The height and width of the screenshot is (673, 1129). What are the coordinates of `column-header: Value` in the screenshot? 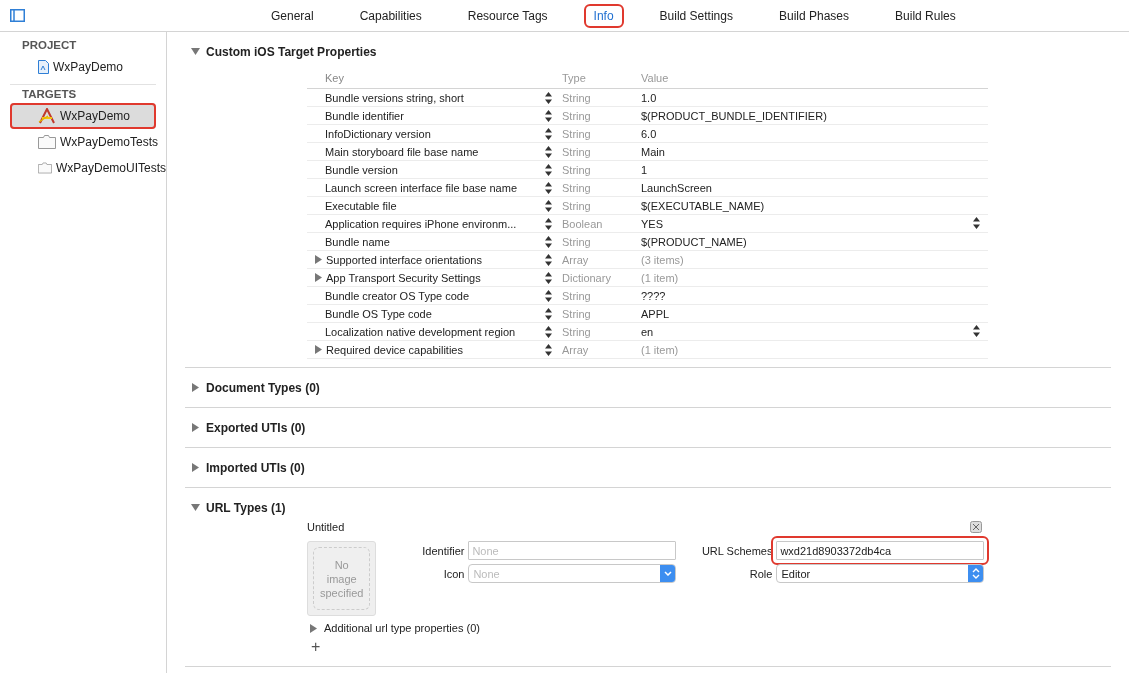 It's located at (655, 77).